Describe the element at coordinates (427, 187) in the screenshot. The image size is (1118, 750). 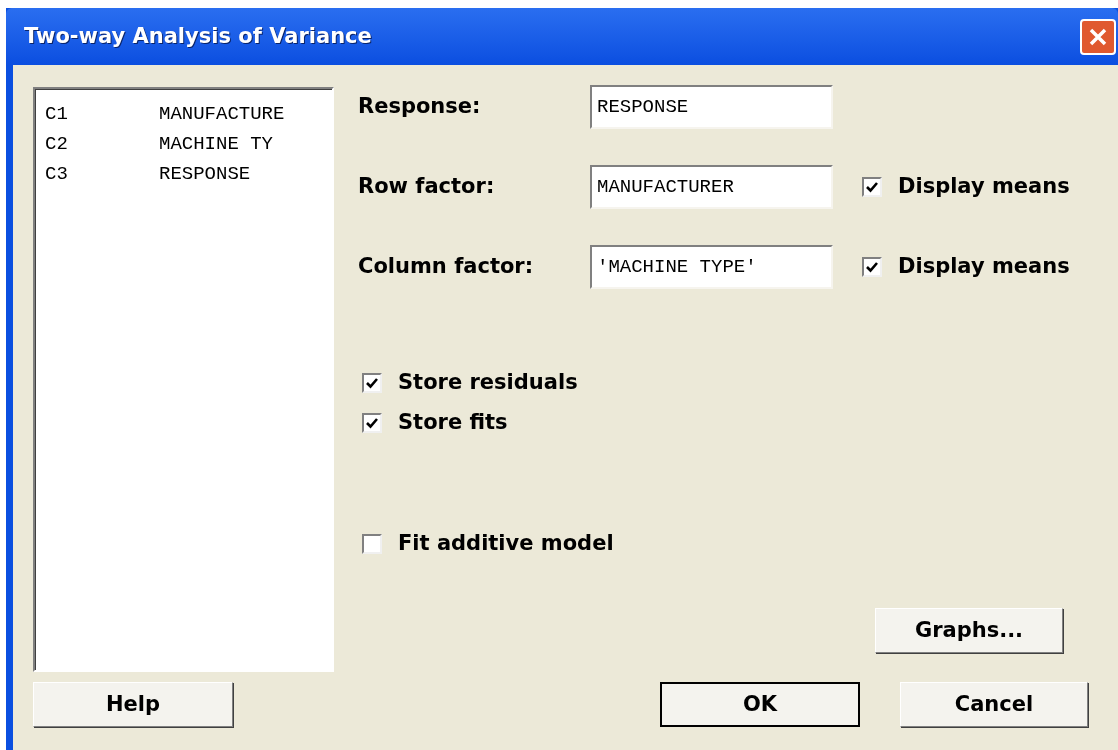
I see `field-label: Row factor:` at that location.